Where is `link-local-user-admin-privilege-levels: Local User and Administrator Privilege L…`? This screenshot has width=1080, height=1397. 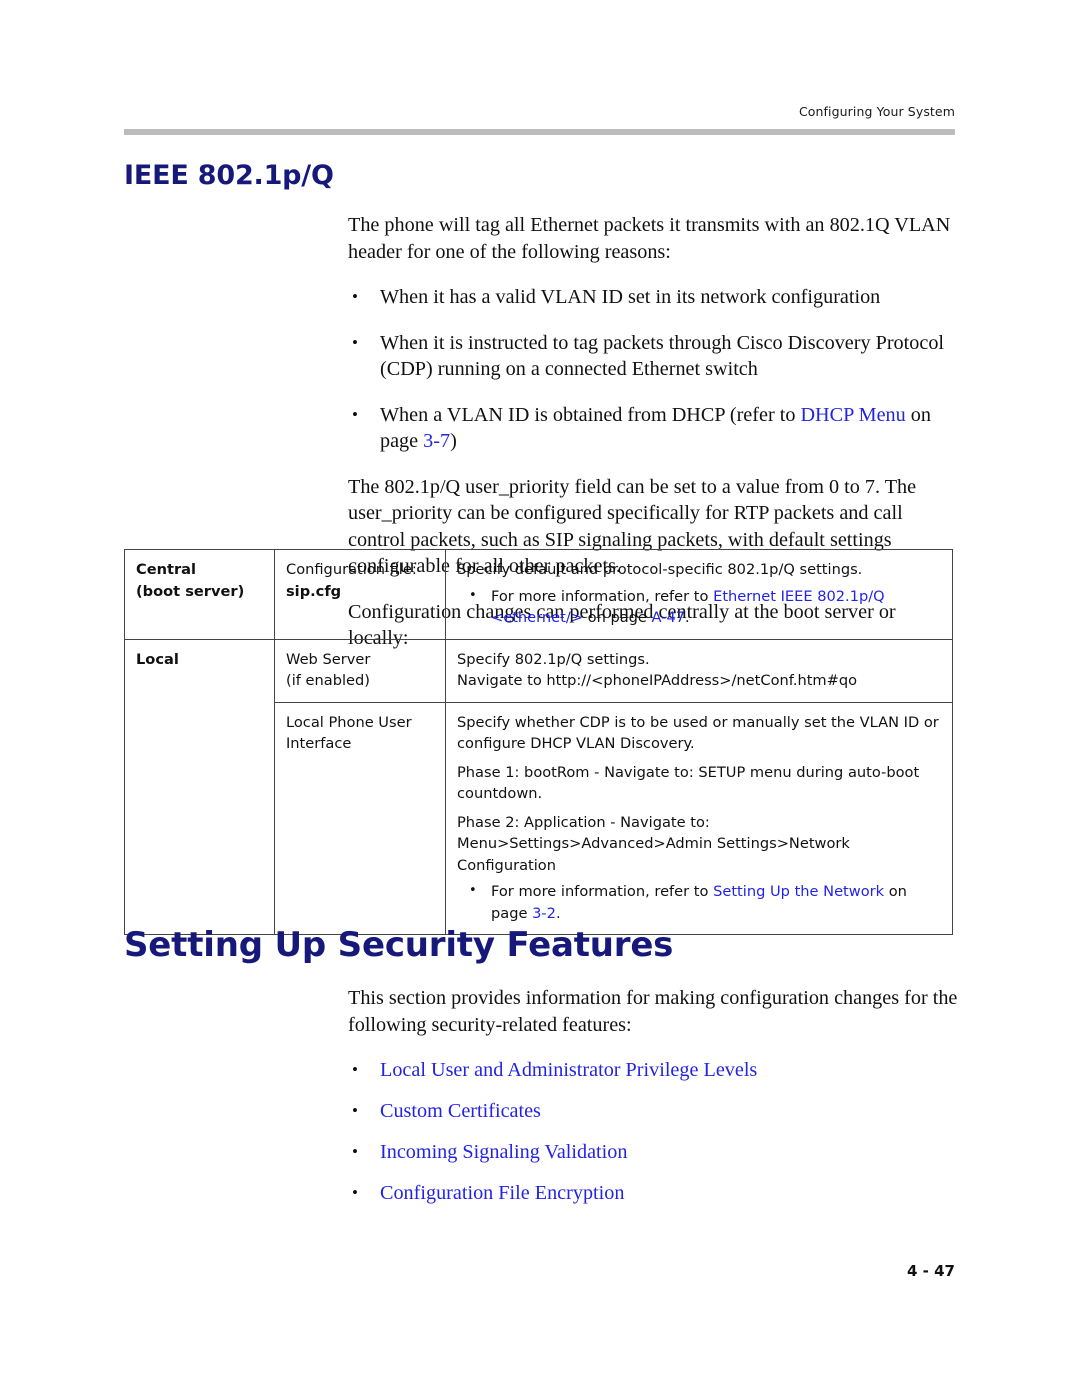 link-local-user-admin-privilege-levels: Local User and Administrator Privilege L… is located at coordinates (568, 1070).